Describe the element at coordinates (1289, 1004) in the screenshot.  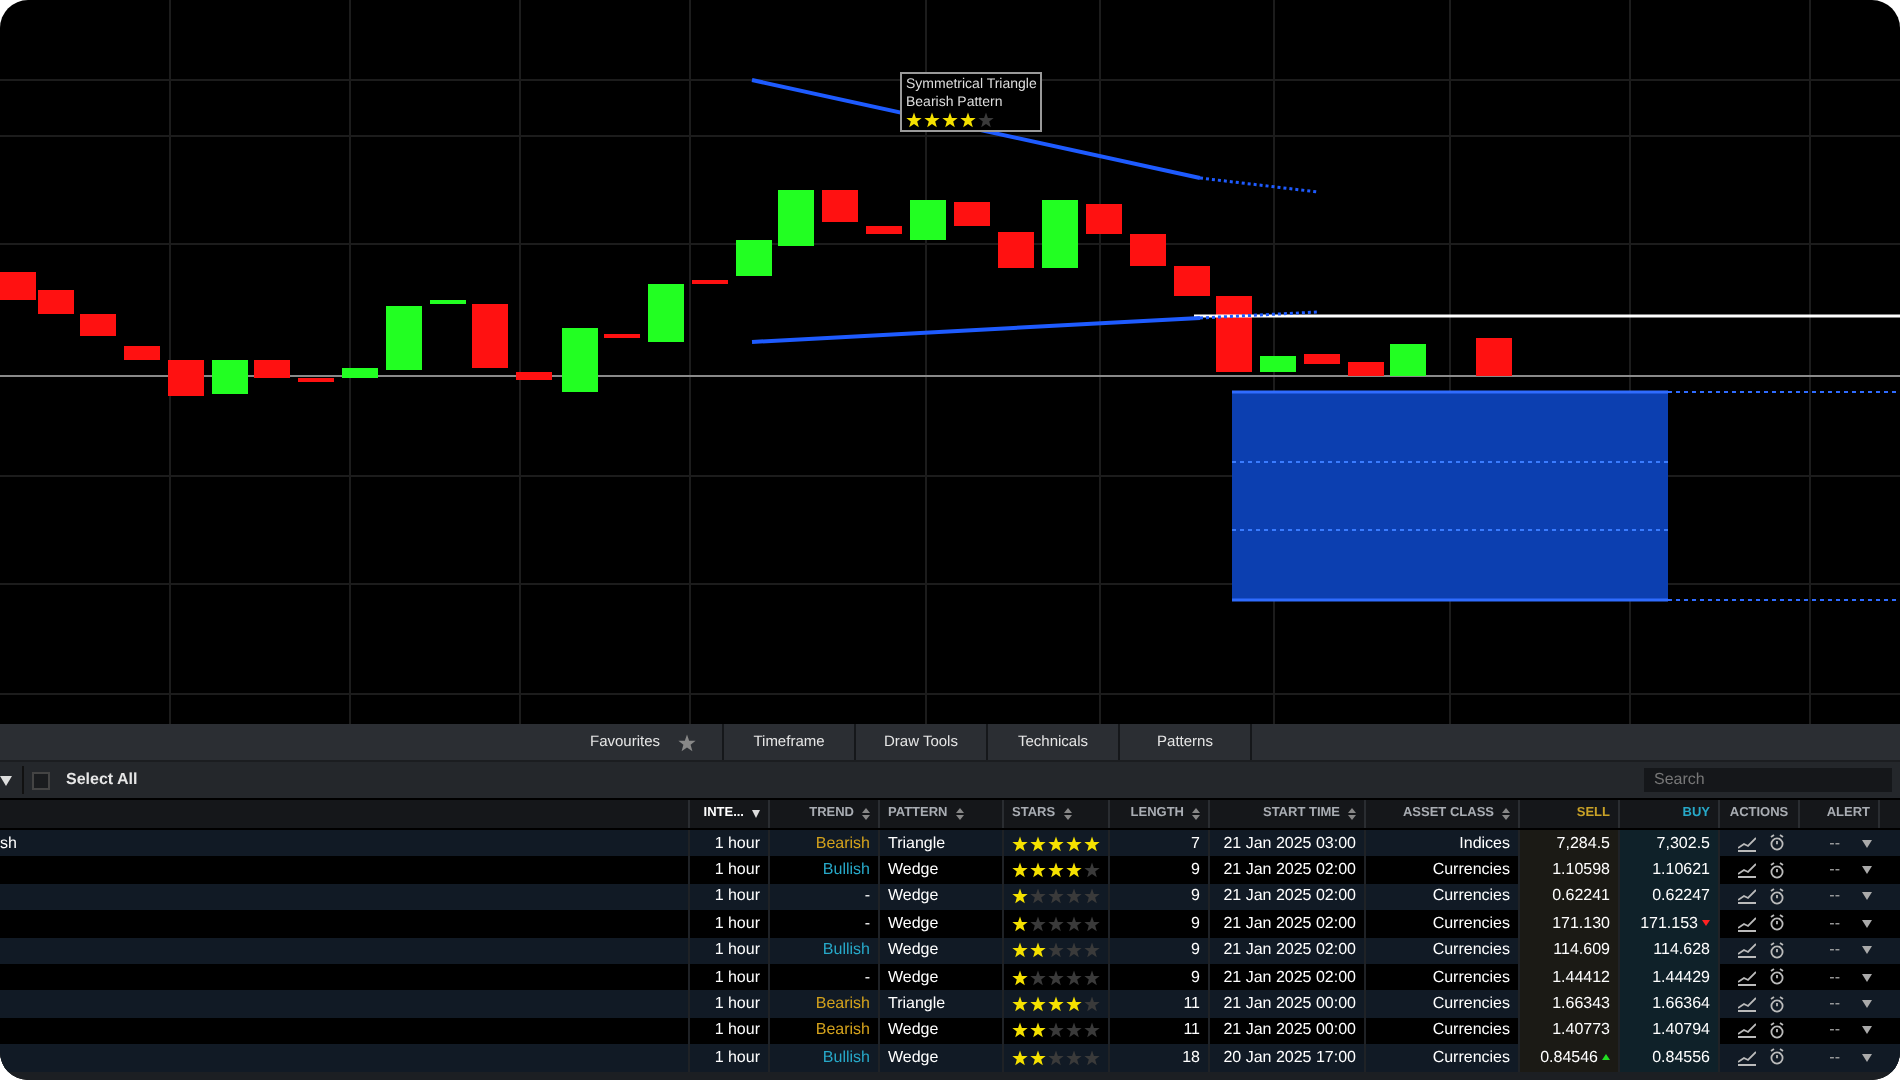
I see `table-cell: 21 Jan 2025 00:00` at that location.